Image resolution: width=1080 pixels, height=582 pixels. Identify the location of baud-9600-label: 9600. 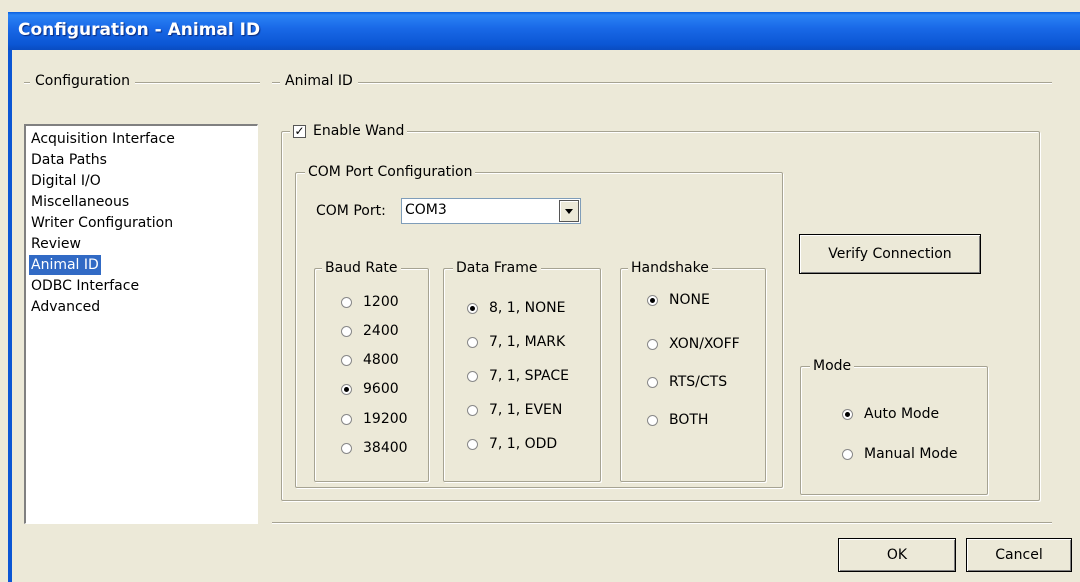
(381, 389).